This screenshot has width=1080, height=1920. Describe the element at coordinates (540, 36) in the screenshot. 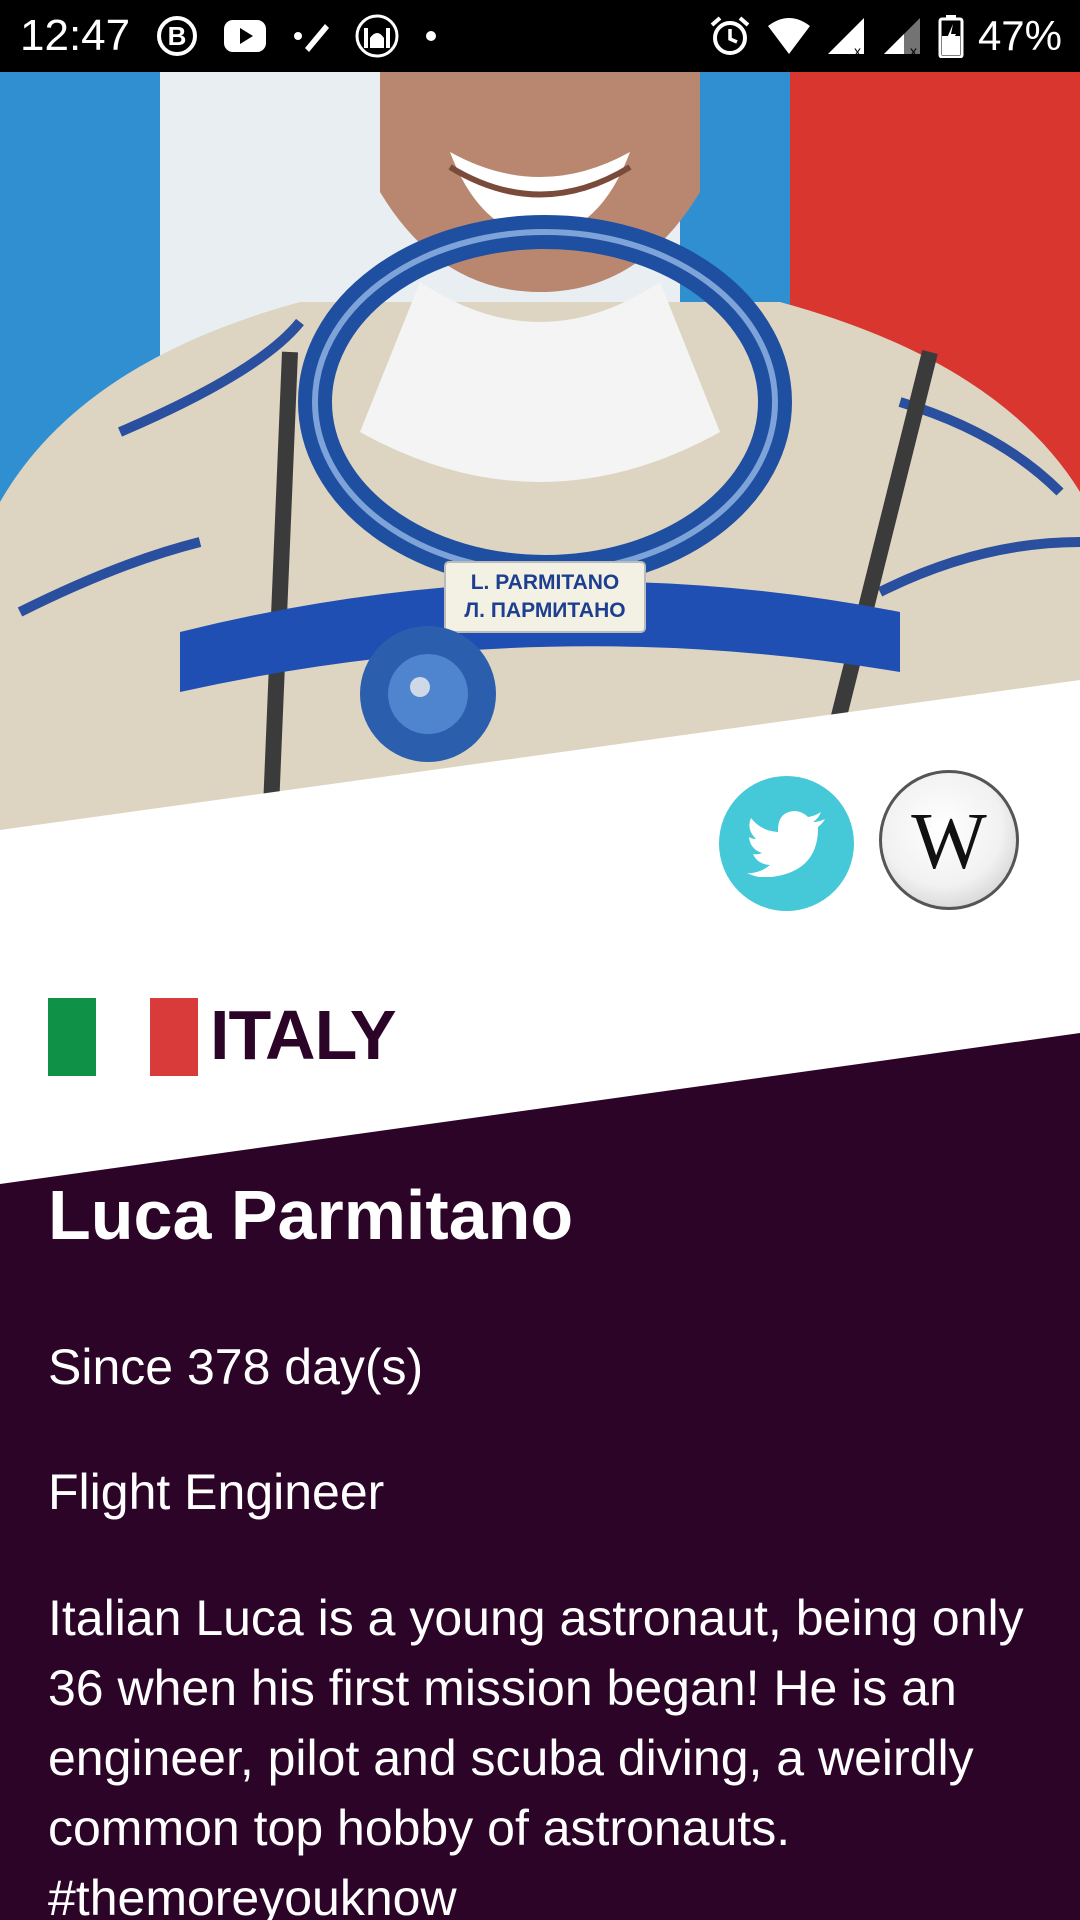

I see `status-bar: 12:47 B x x 47%` at that location.